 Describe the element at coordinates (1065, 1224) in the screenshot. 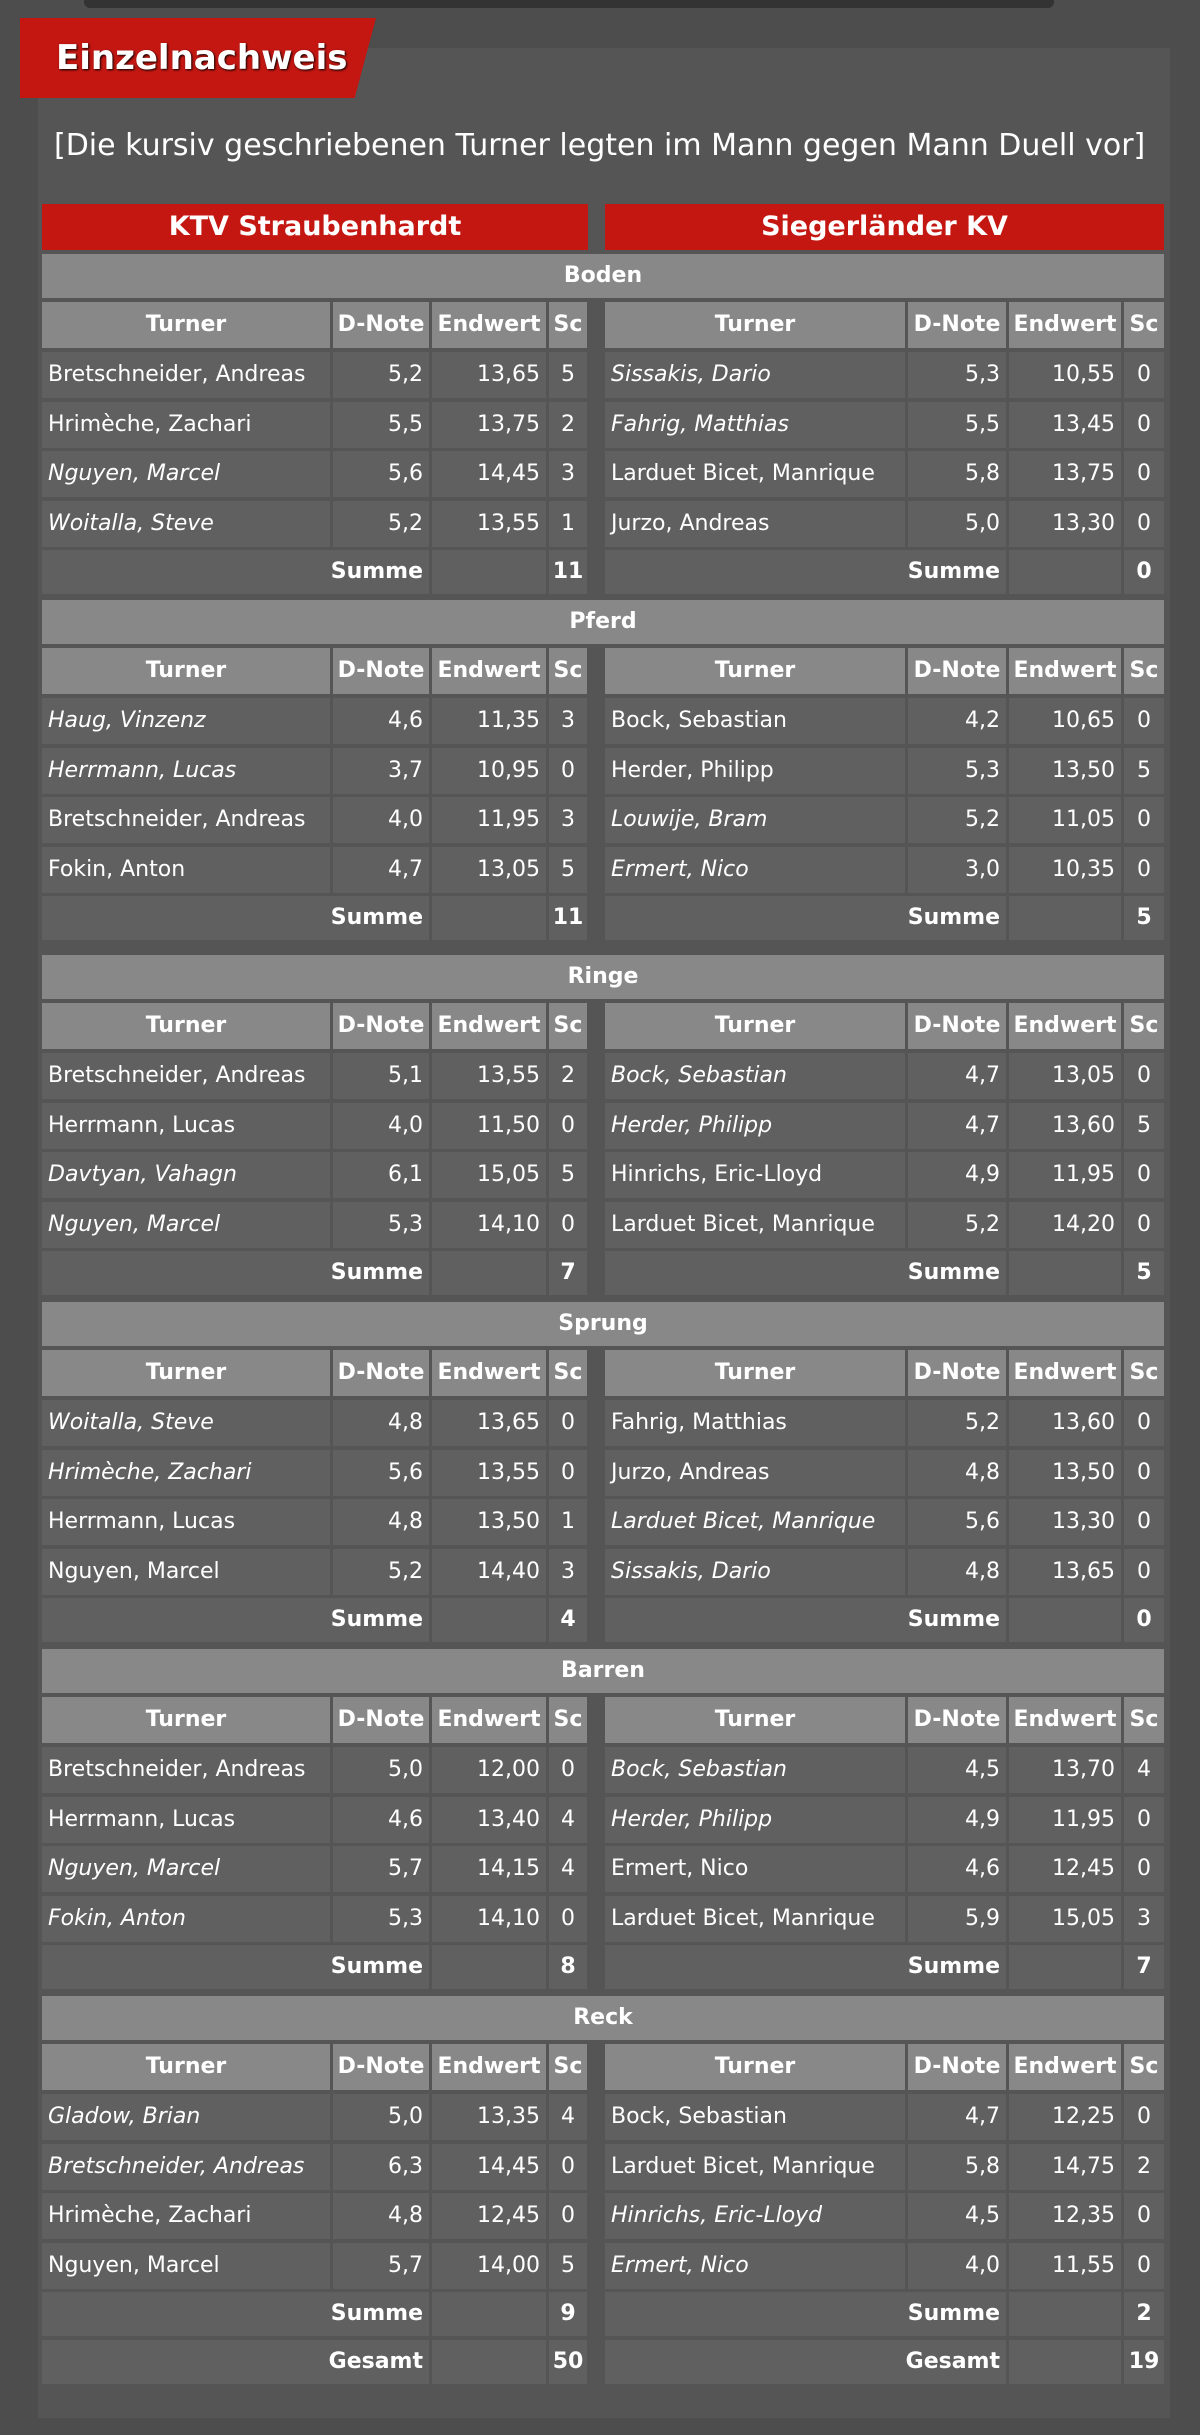

I see `endwert-right: 14,20` at that location.